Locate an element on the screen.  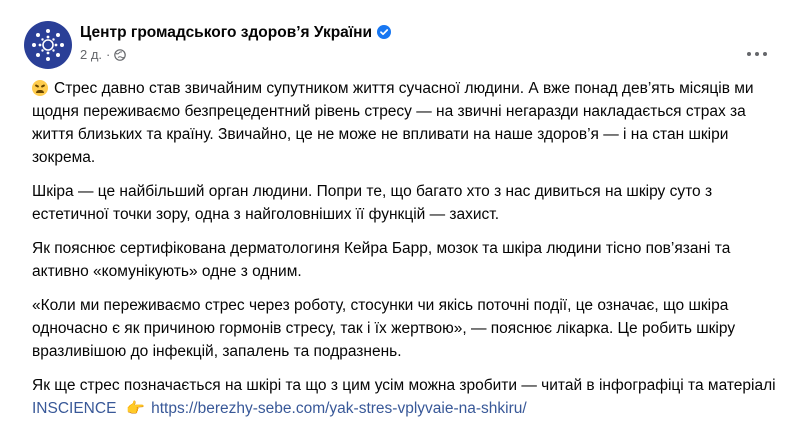
public-health-logo-icon is located at coordinates (48, 45).